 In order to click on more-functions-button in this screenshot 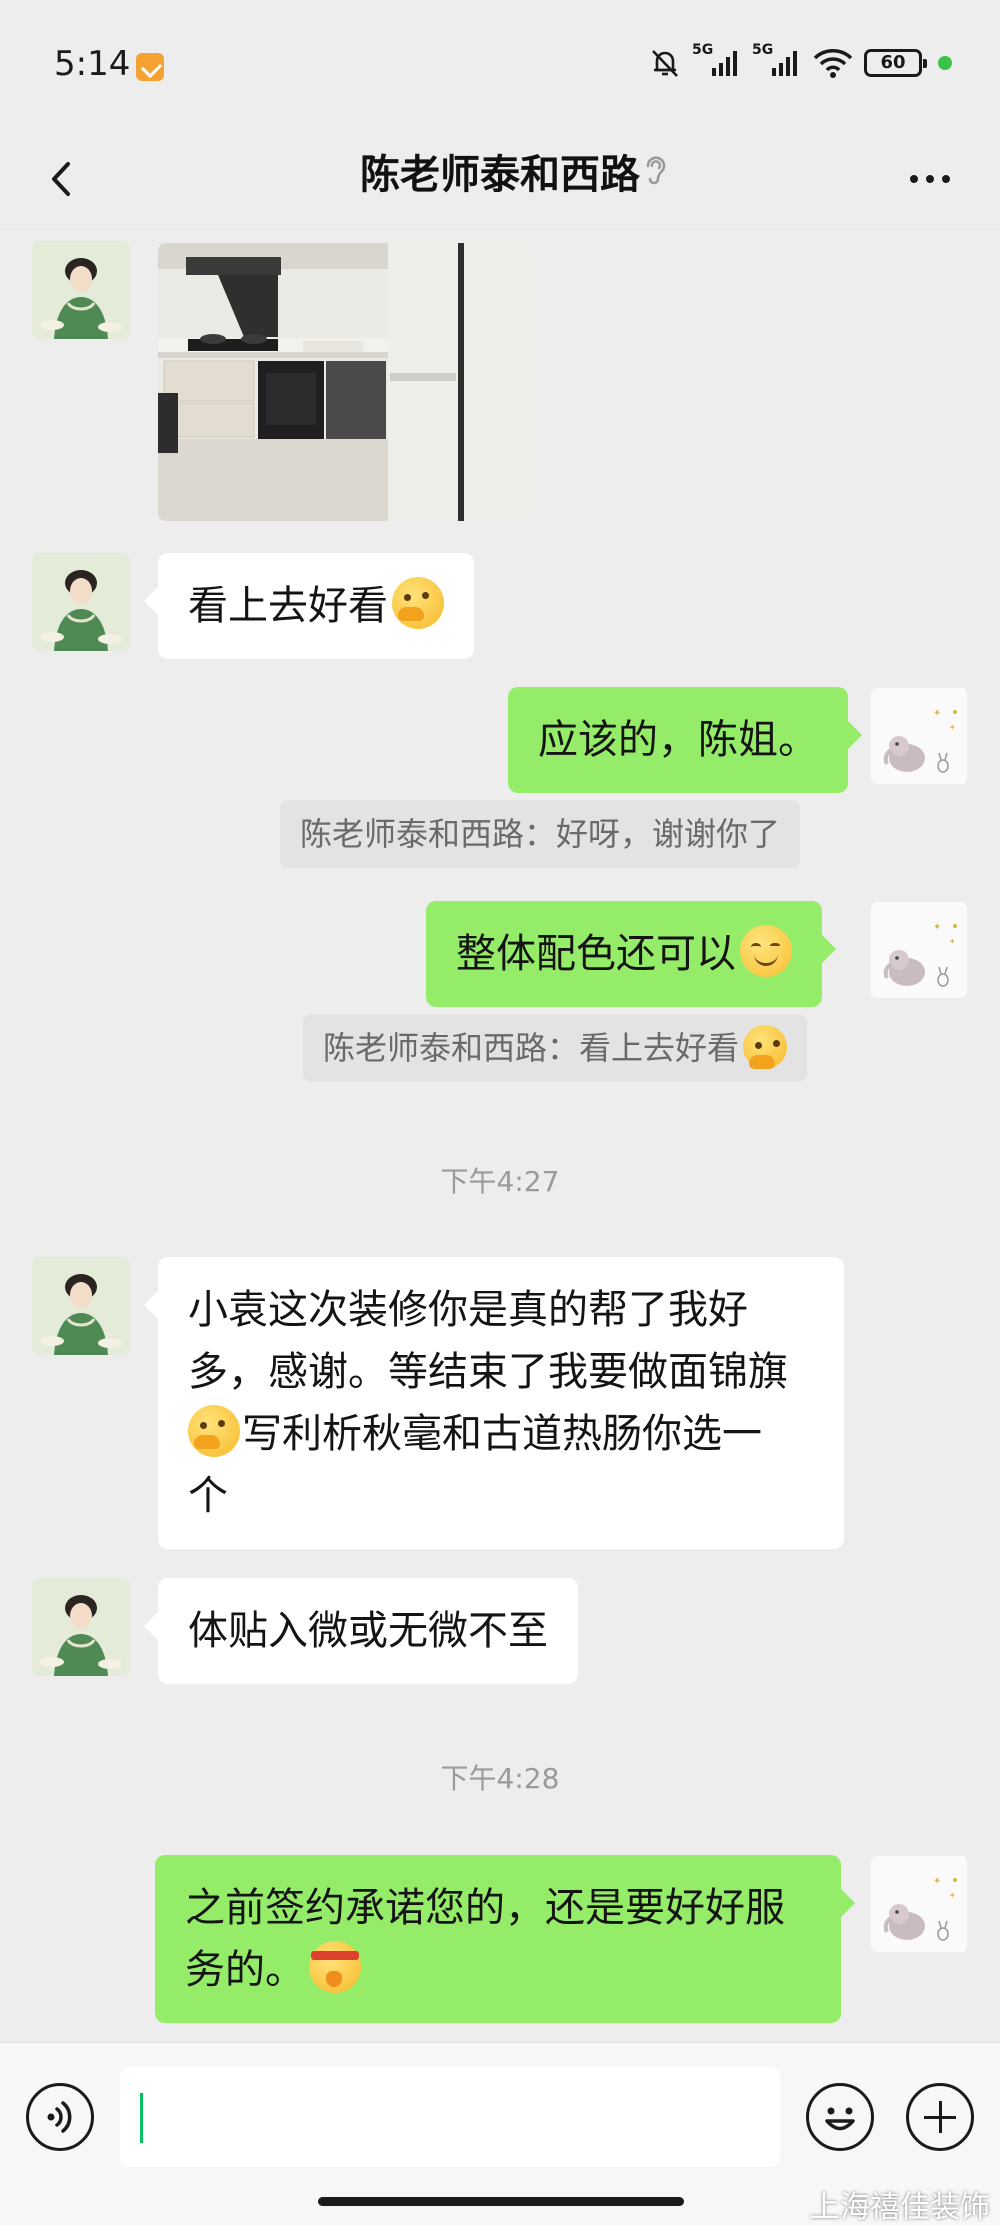, I will do `click(940, 2117)`.